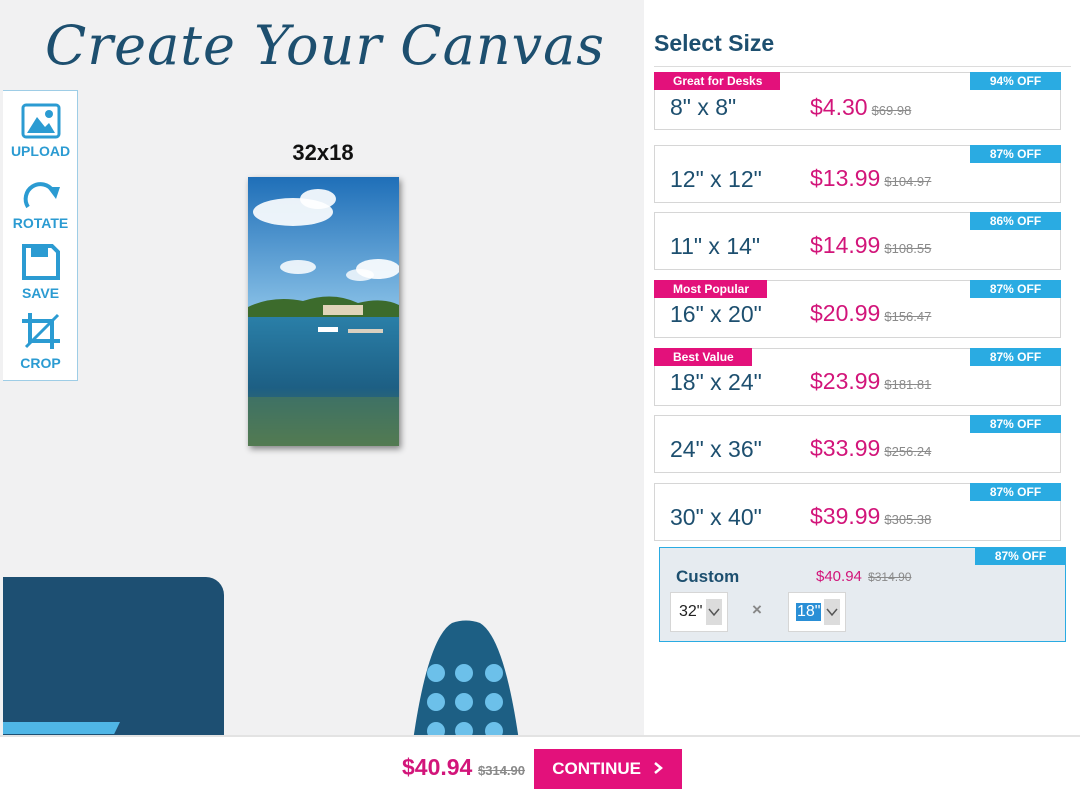  I want to click on sale-price: $39.99, so click(845, 516).